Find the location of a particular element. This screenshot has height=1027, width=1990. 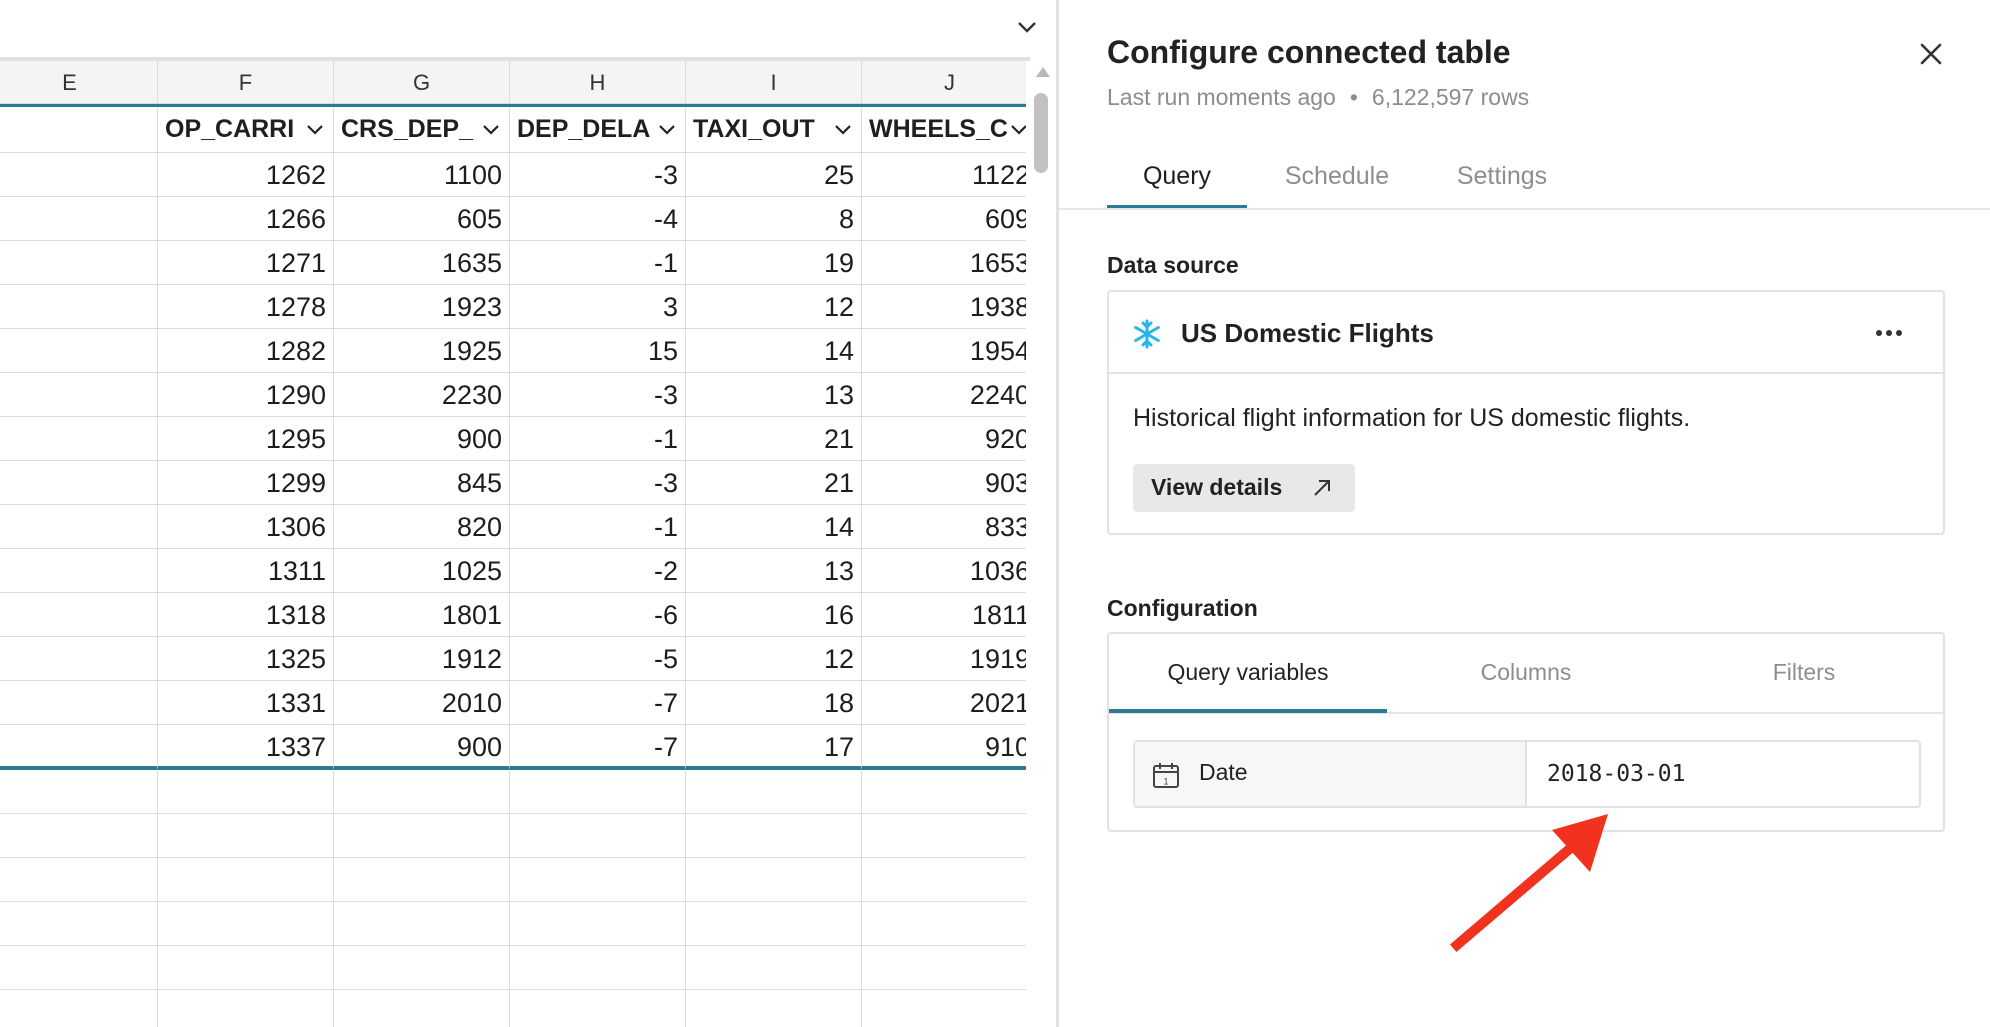

table-cell: 12 is located at coordinates (774, 659).